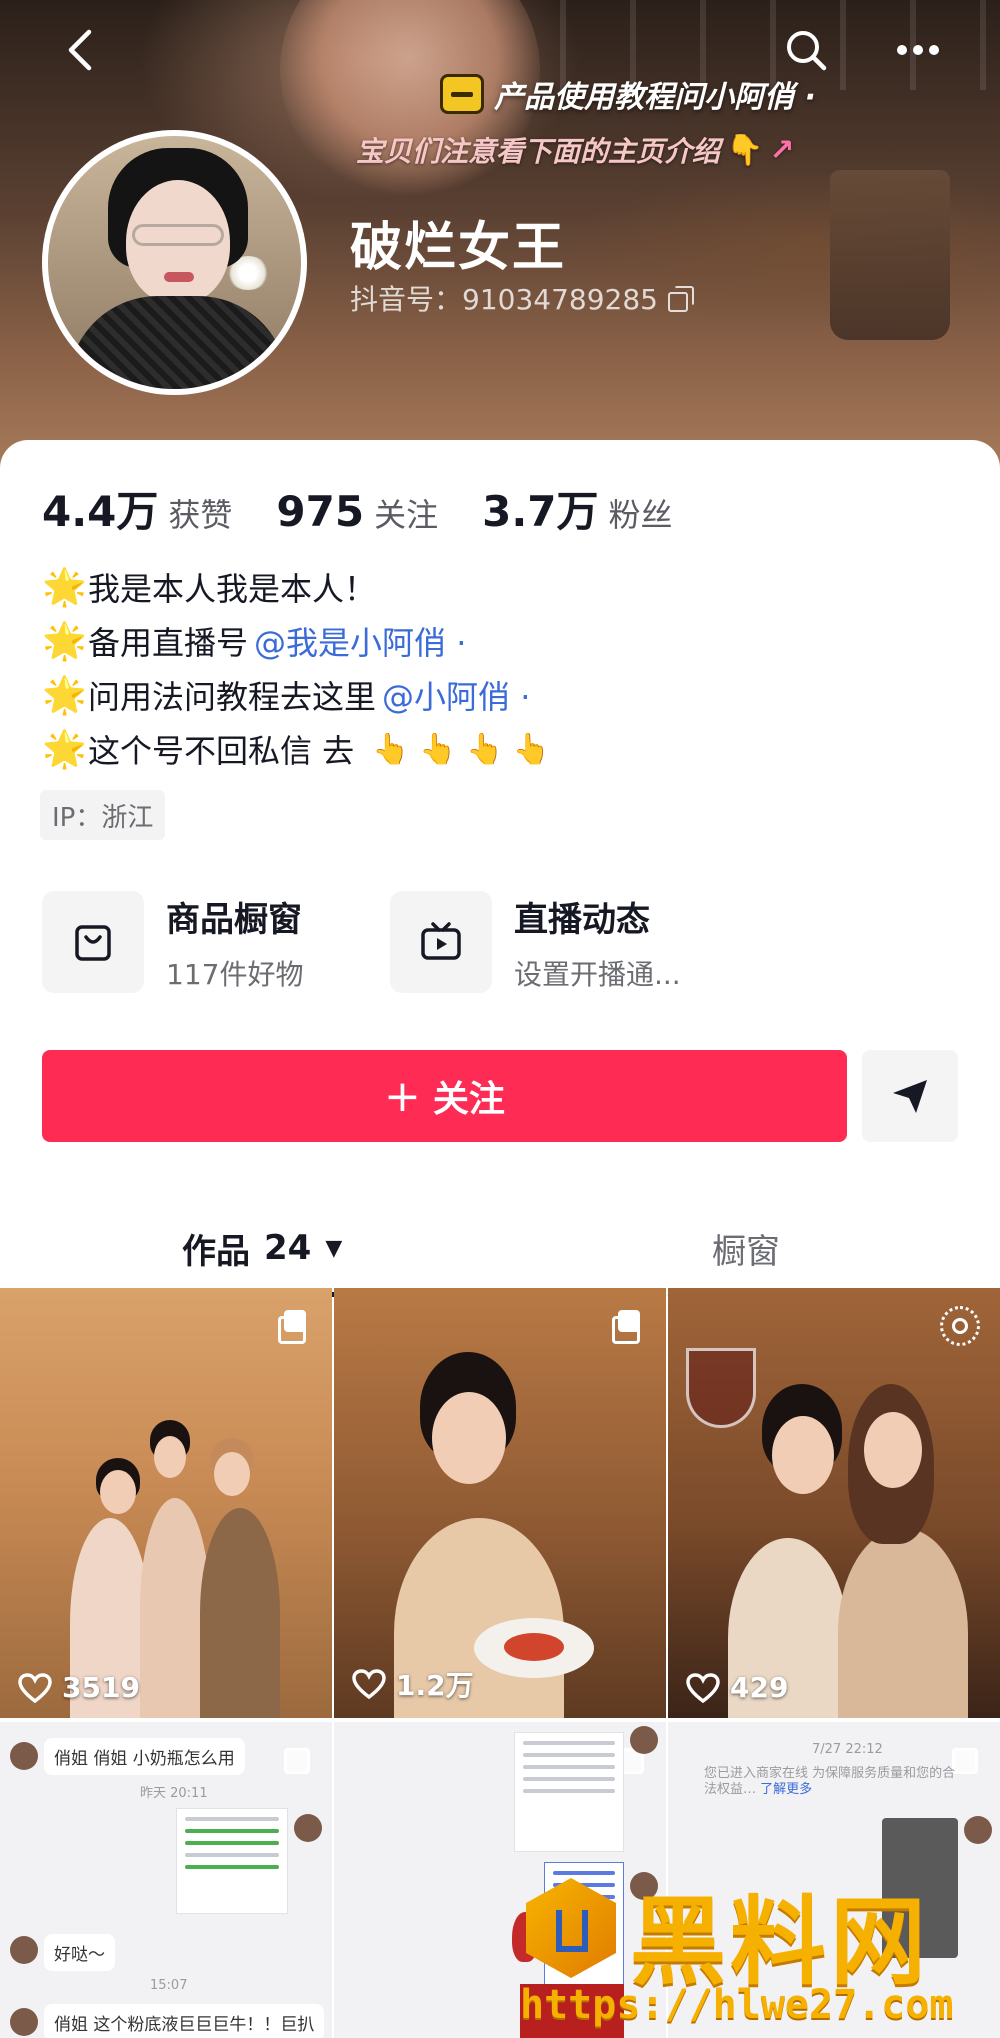 The image size is (1000, 2038). What do you see at coordinates (538, 151) in the screenshot?
I see `cover-subcaption-text: 宝贝们注意看下面的主页介绍` at bounding box center [538, 151].